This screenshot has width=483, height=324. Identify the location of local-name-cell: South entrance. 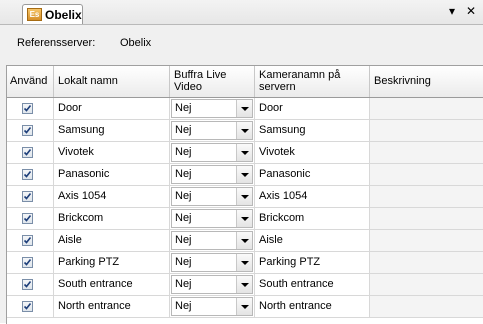
(112, 285).